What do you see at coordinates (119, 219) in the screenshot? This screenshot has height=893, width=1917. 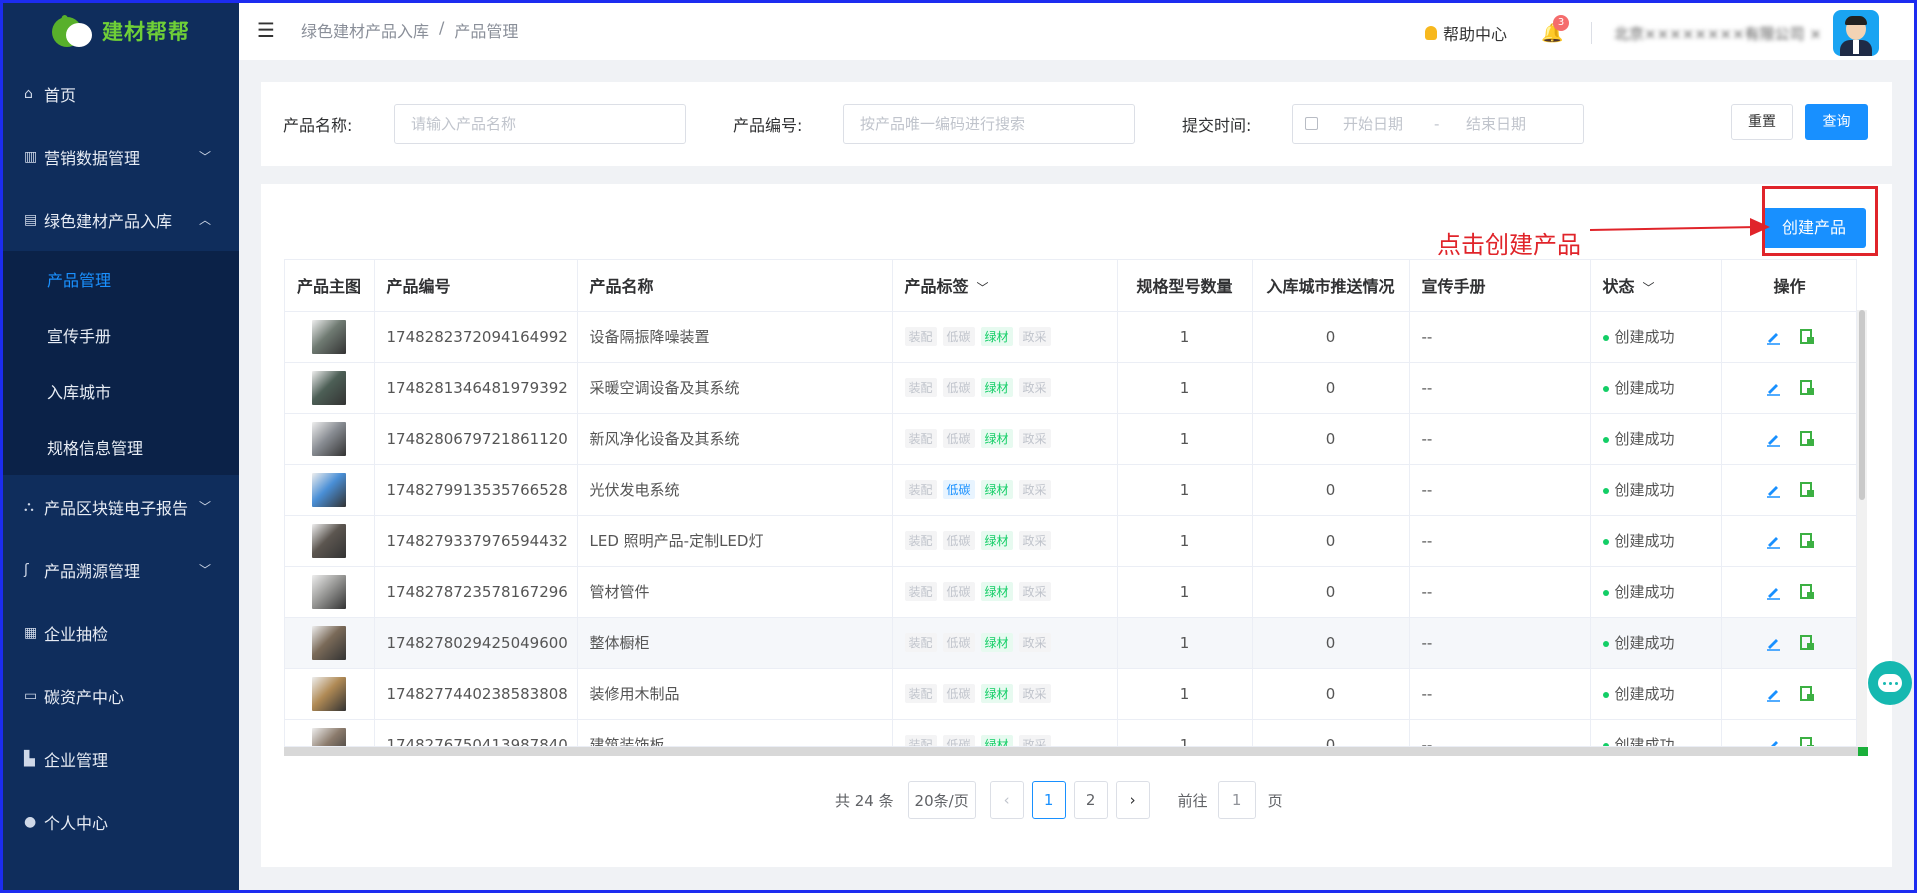 I see `sidebar-item: ▤ 绿色建材产品入库 ︿` at bounding box center [119, 219].